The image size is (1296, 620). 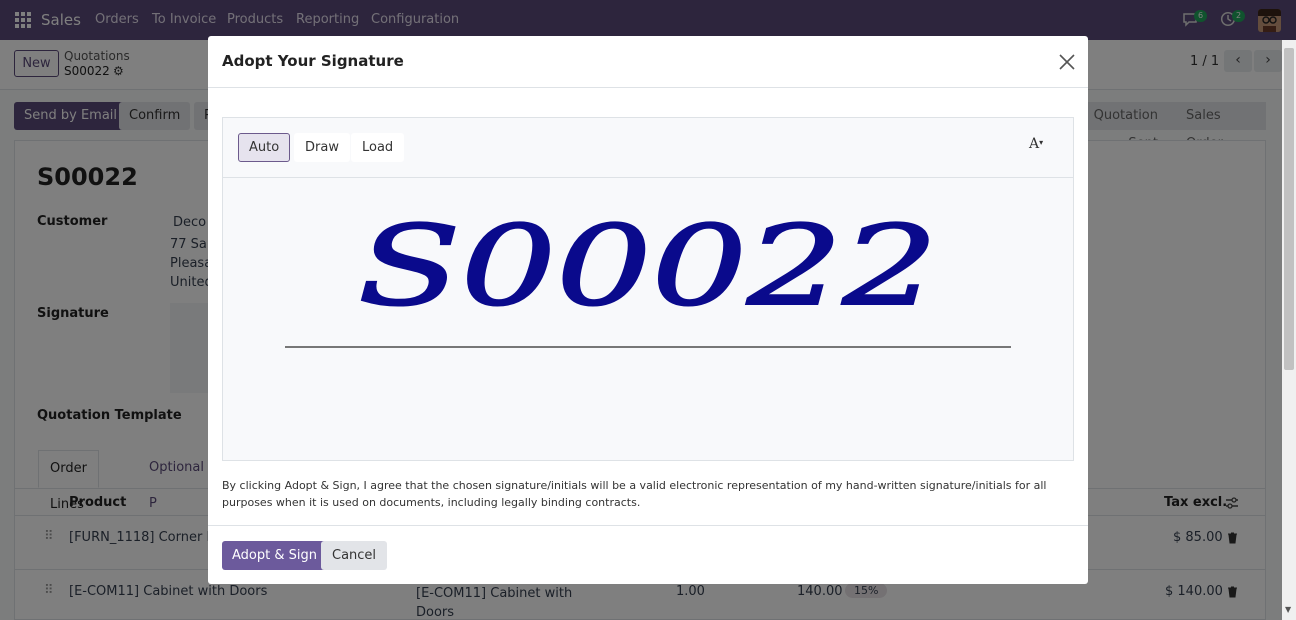 What do you see at coordinates (1067, 62) in the screenshot?
I see `close-icon` at bounding box center [1067, 62].